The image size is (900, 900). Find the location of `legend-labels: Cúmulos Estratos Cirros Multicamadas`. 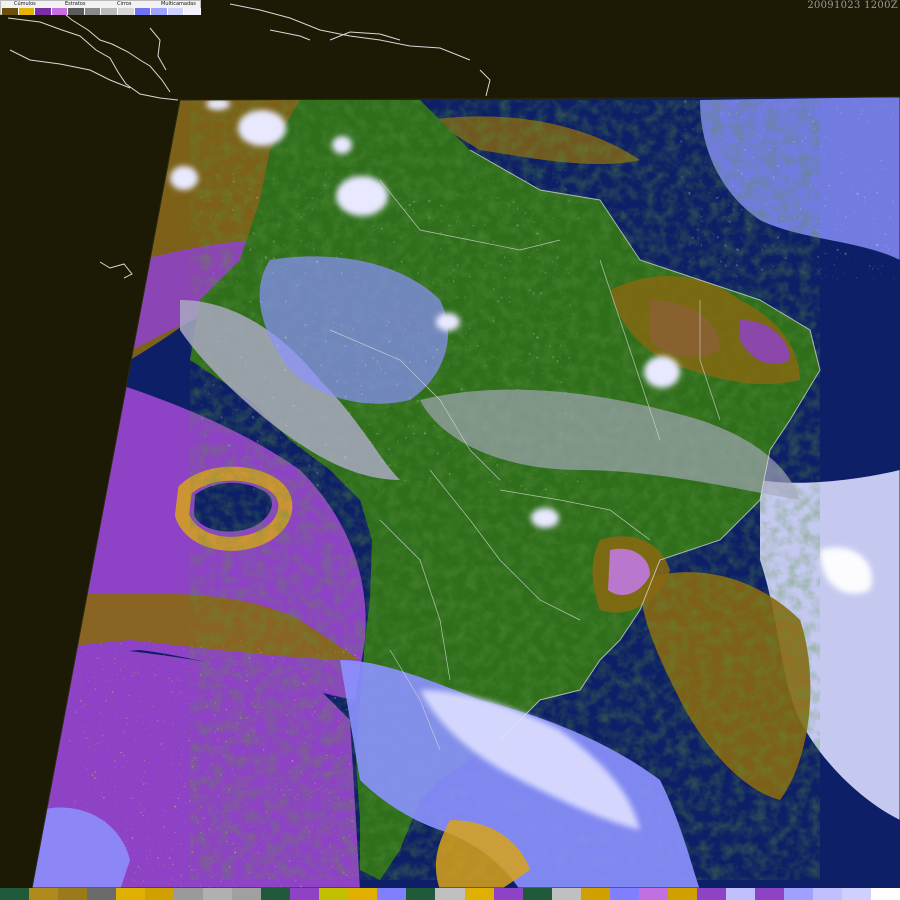

legend-labels: Cúmulos Estratos Cirros Multicamadas is located at coordinates (101, 4).